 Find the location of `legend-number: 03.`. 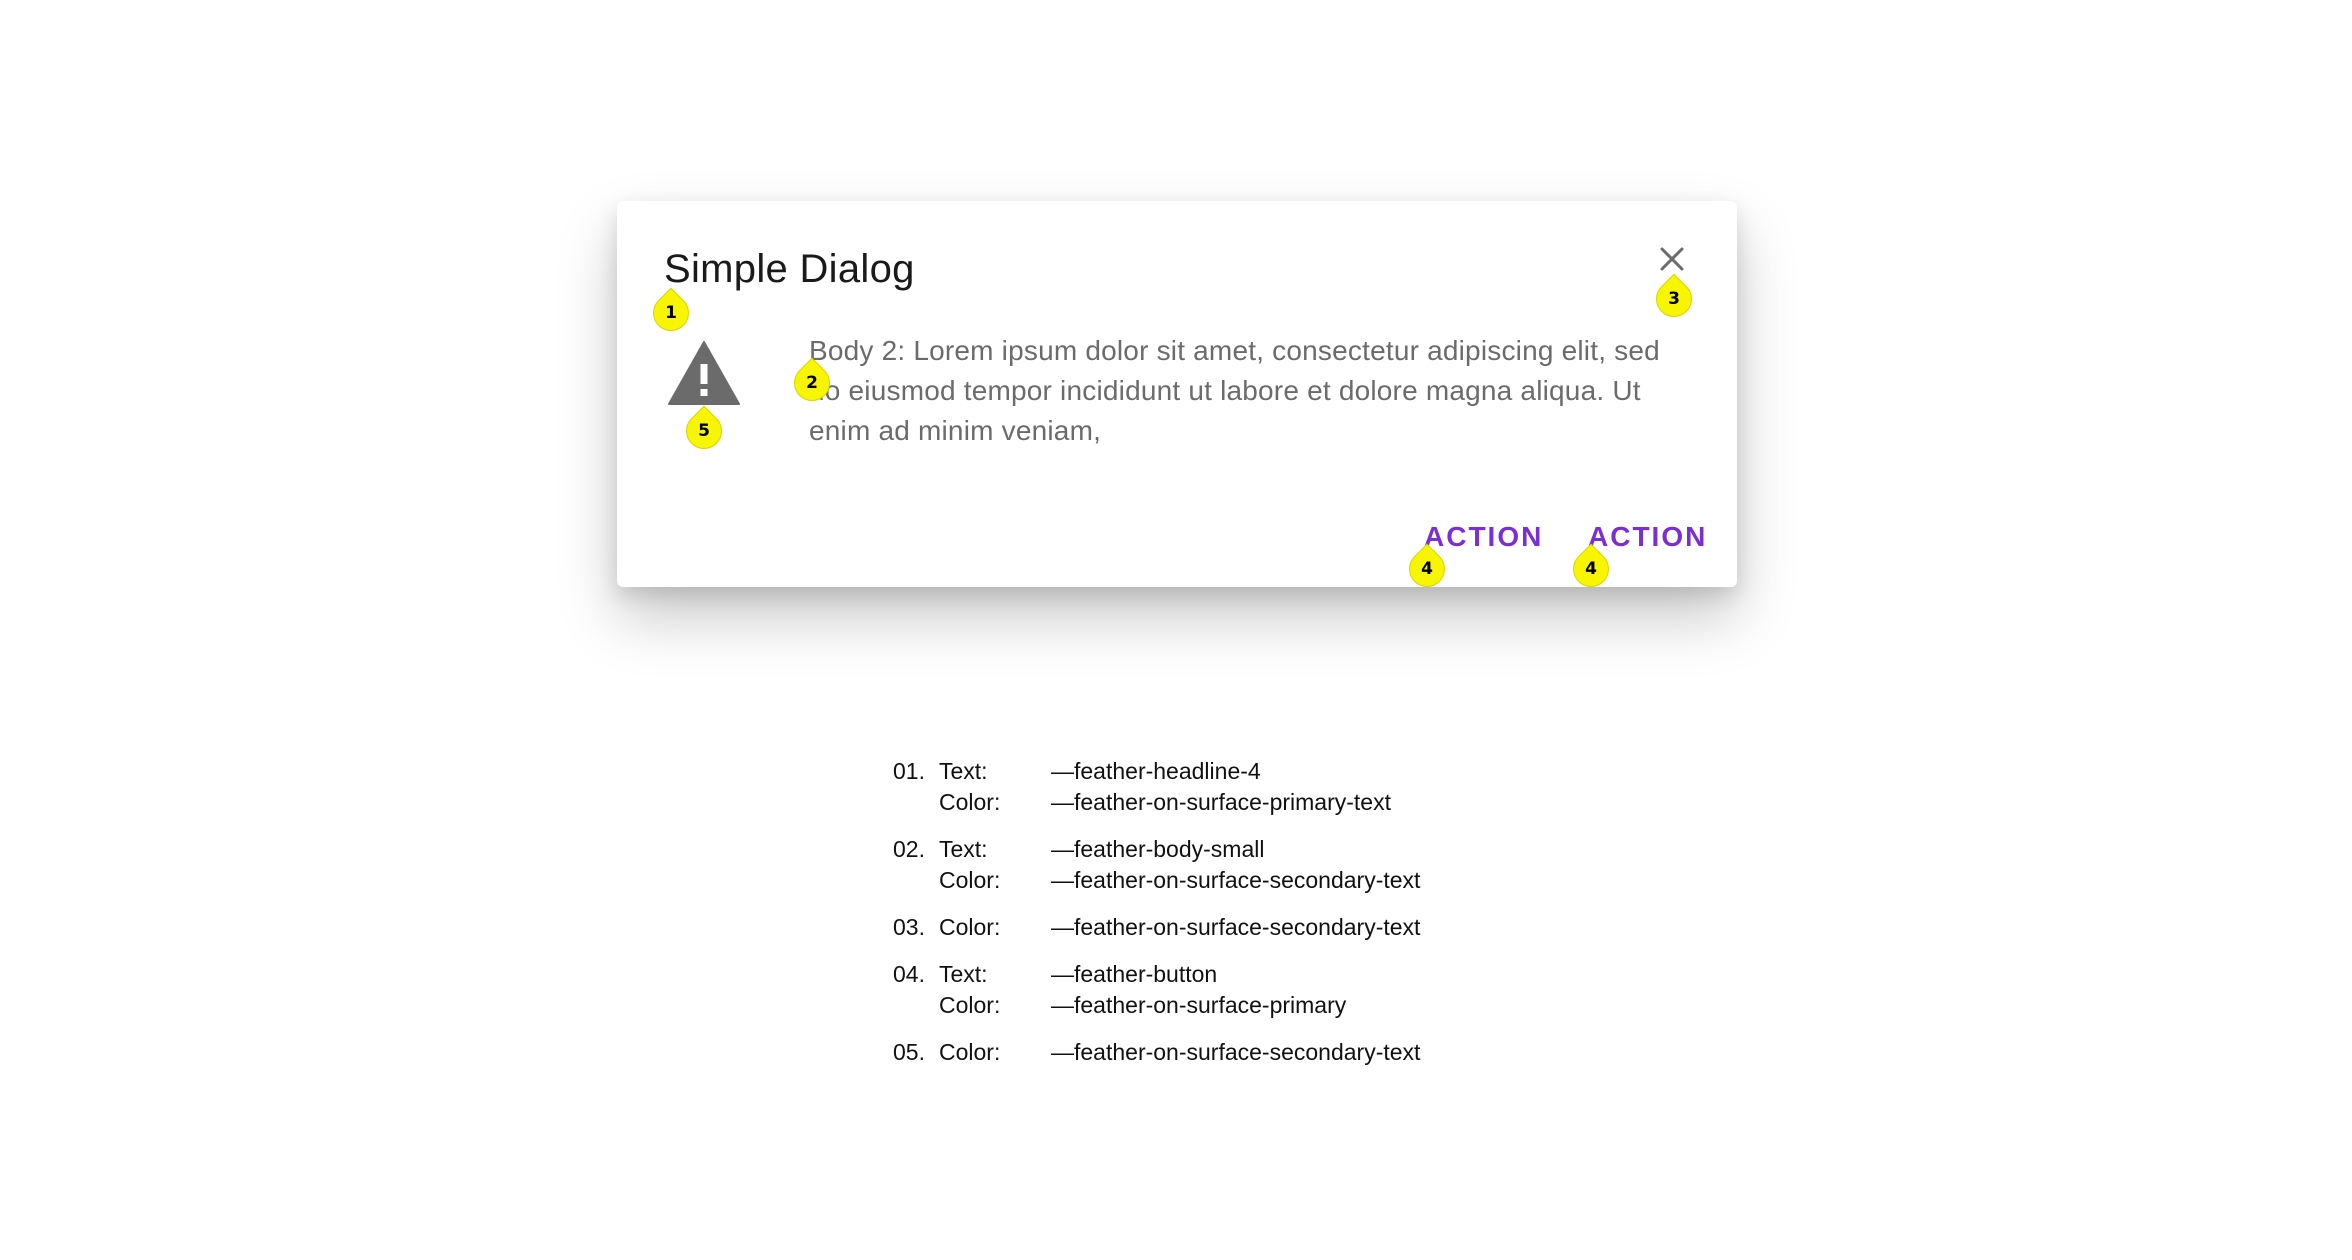

legend-number: 03. is located at coordinates (909, 927).